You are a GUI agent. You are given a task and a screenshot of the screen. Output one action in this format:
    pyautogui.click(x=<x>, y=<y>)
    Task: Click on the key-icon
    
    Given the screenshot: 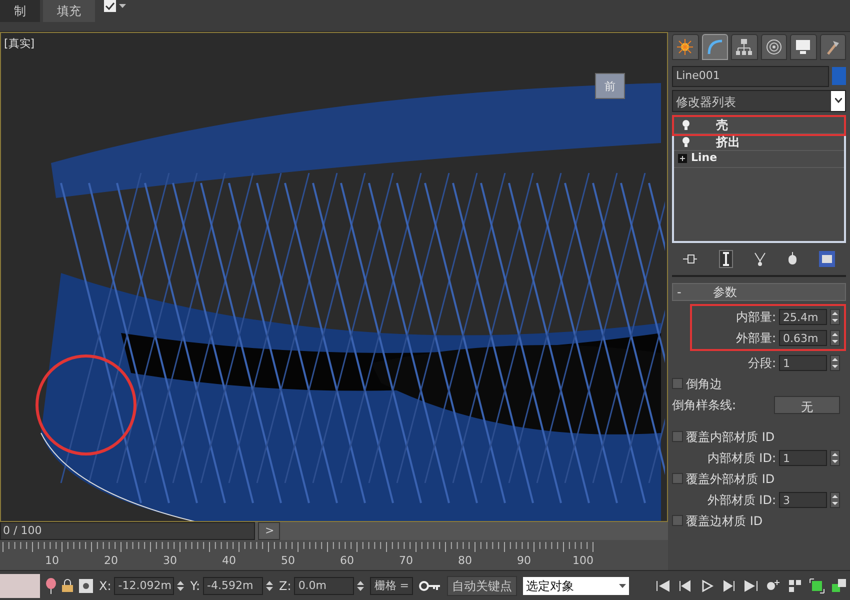 What is the action you would take?
    pyautogui.click(x=430, y=585)
    